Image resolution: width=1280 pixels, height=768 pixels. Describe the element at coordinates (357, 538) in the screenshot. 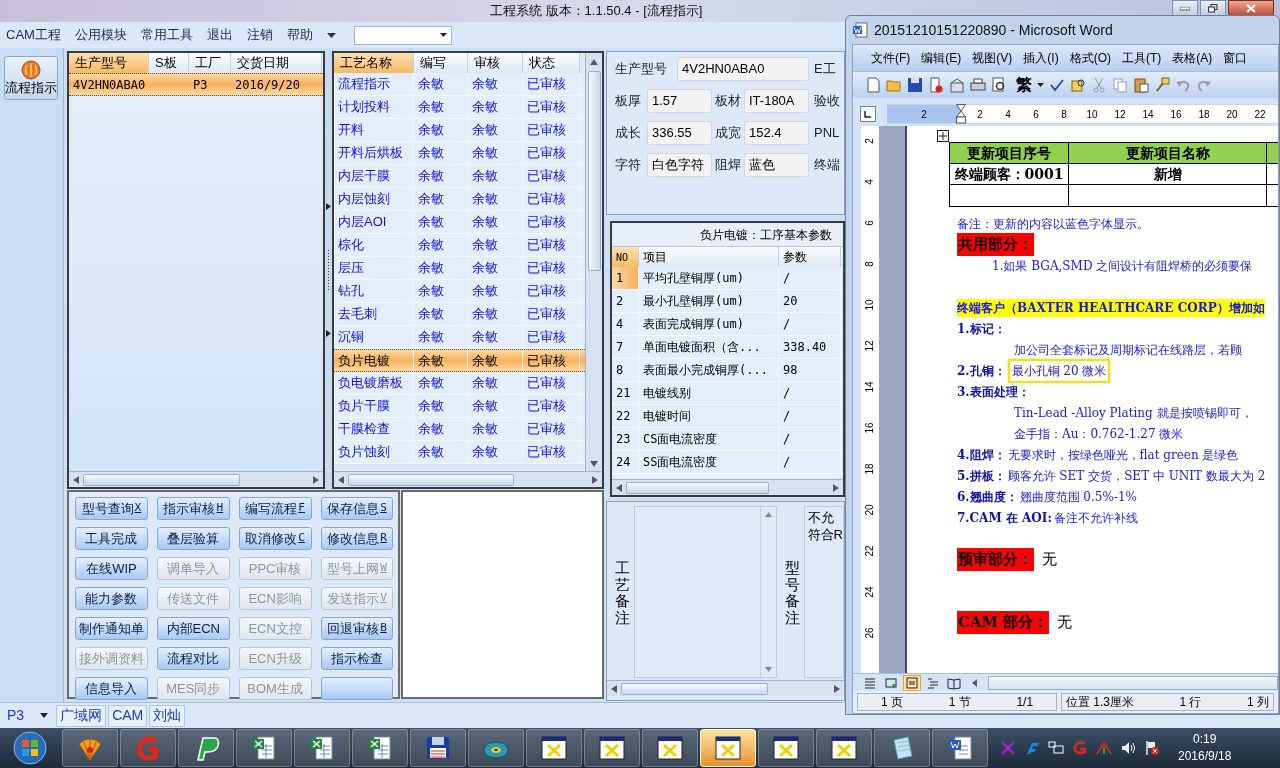

I see `action-button: 修改信息R` at that location.